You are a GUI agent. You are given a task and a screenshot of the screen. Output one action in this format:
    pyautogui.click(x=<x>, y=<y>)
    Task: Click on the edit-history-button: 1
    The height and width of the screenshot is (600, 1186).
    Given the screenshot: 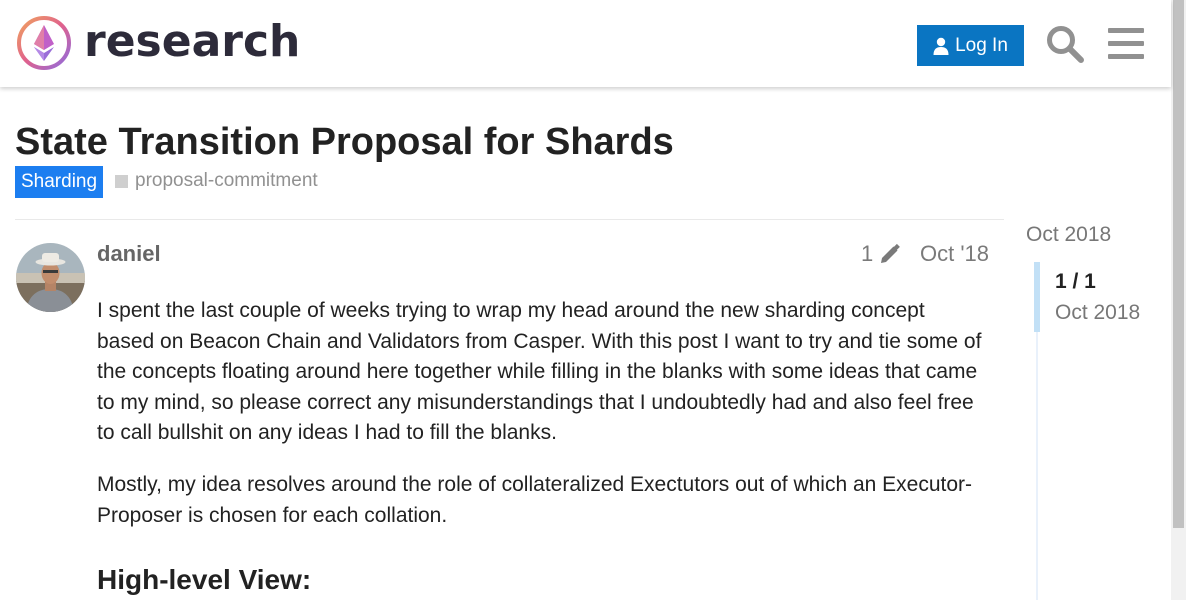 What is the action you would take?
    pyautogui.click(x=881, y=254)
    